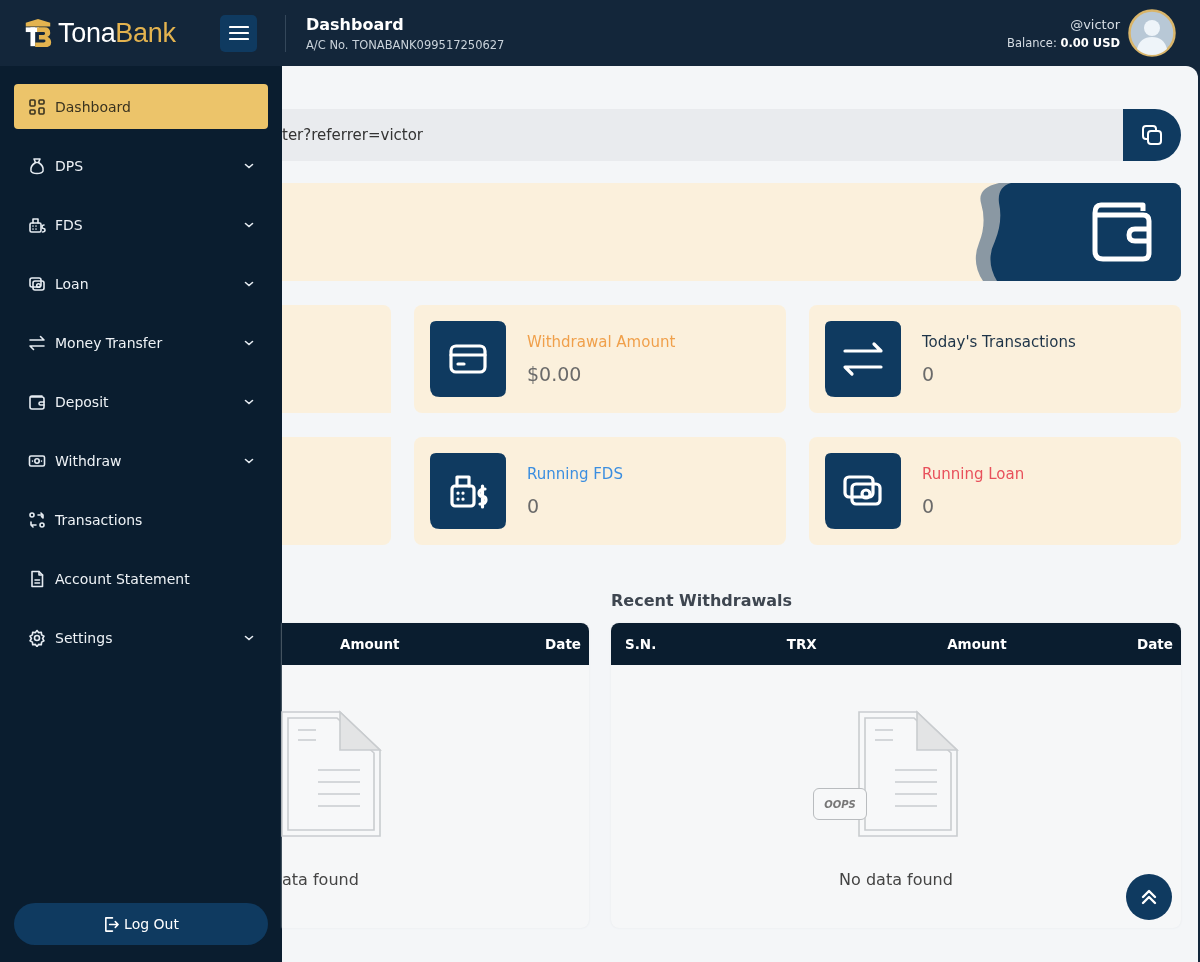  I want to click on balance-label: Balance:, so click(1032, 42).